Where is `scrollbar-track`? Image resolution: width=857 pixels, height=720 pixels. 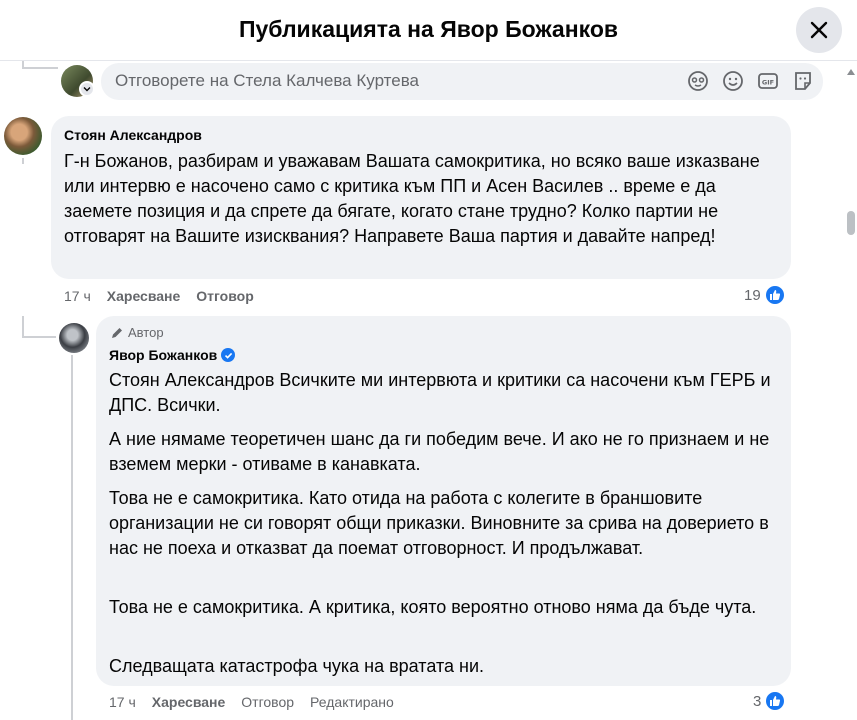
scrollbar-track is located at coordinates (850, 390).